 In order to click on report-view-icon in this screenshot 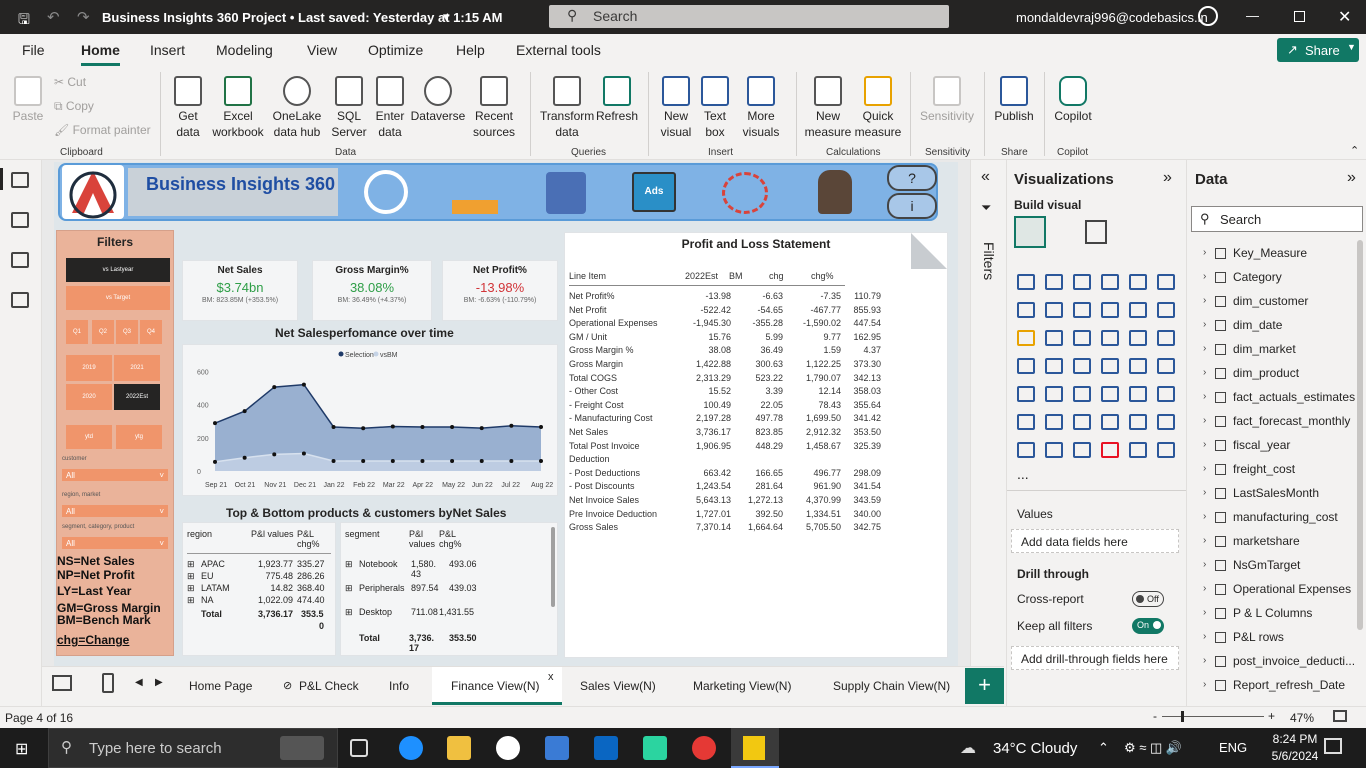, I will do `click(20, 180)`.